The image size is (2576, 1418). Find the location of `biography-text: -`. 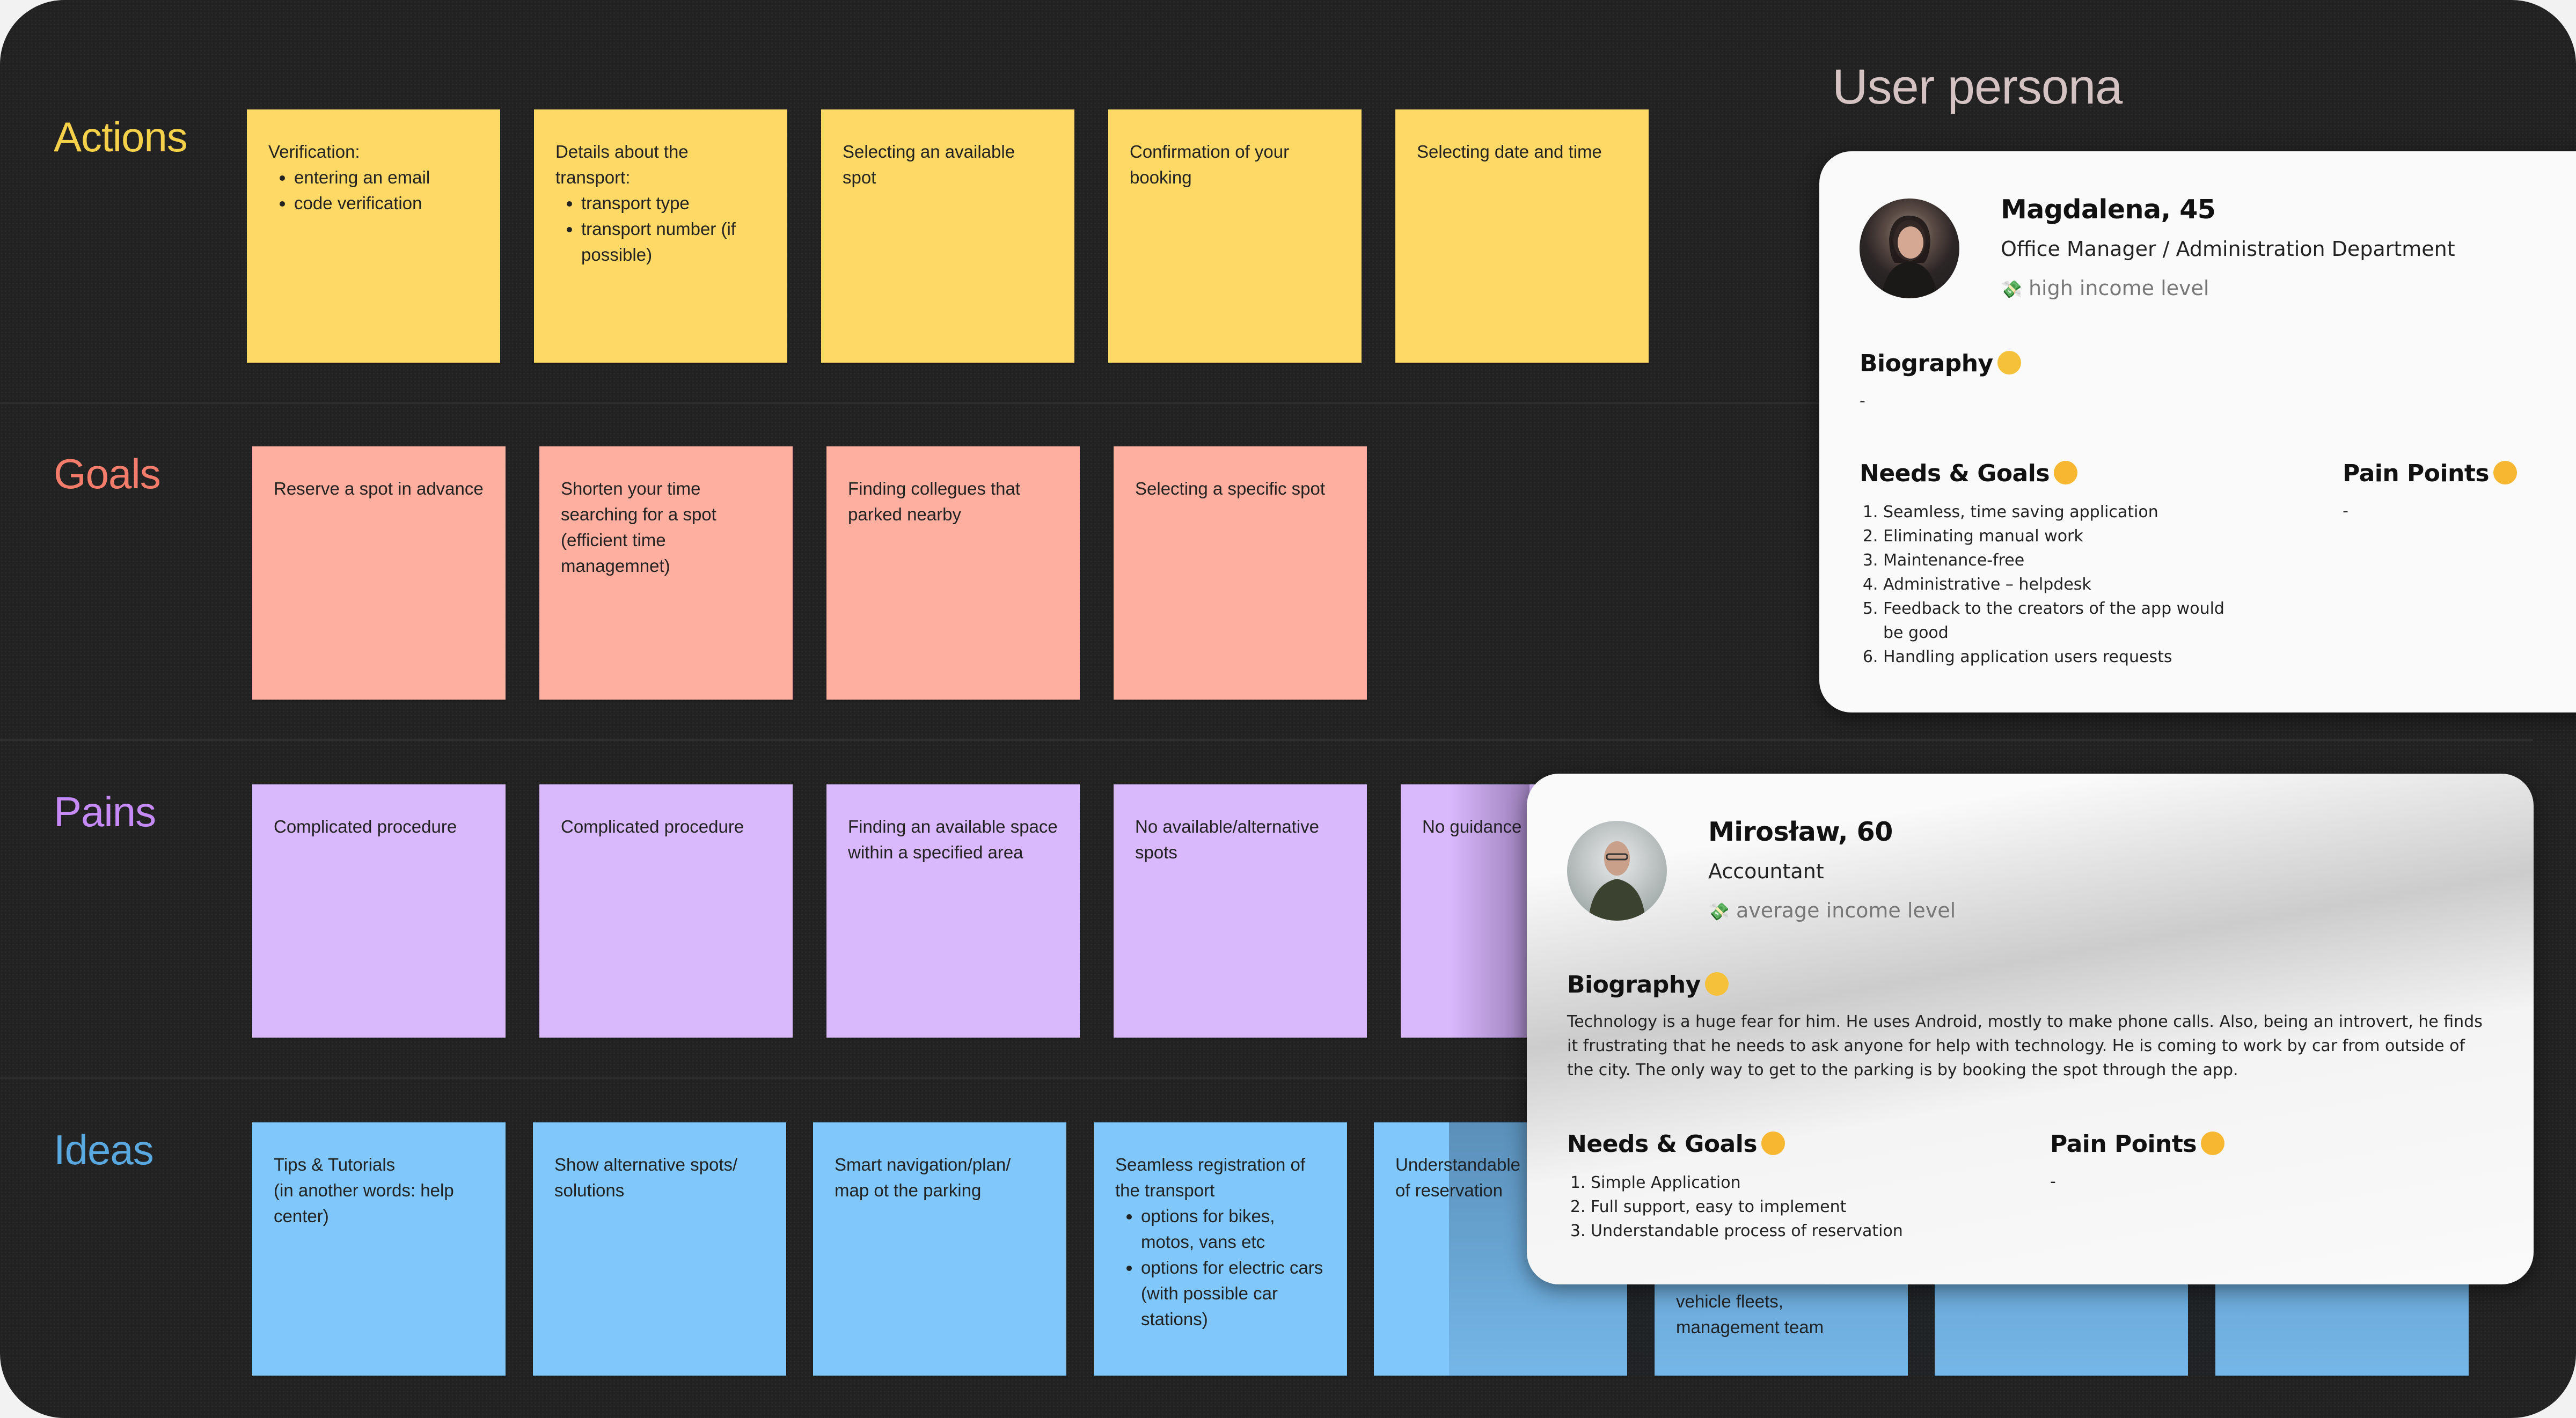

biography-text: - is located at coordinates (1862, 401).